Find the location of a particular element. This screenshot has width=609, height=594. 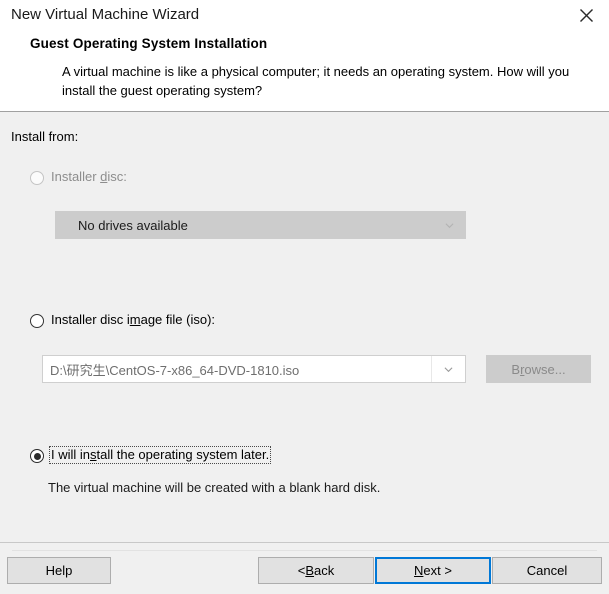

iso-path-combobox: D:\研究生\CentOS-7-x86_64-DVD-1810.iso is located at coordinates (254, 369).